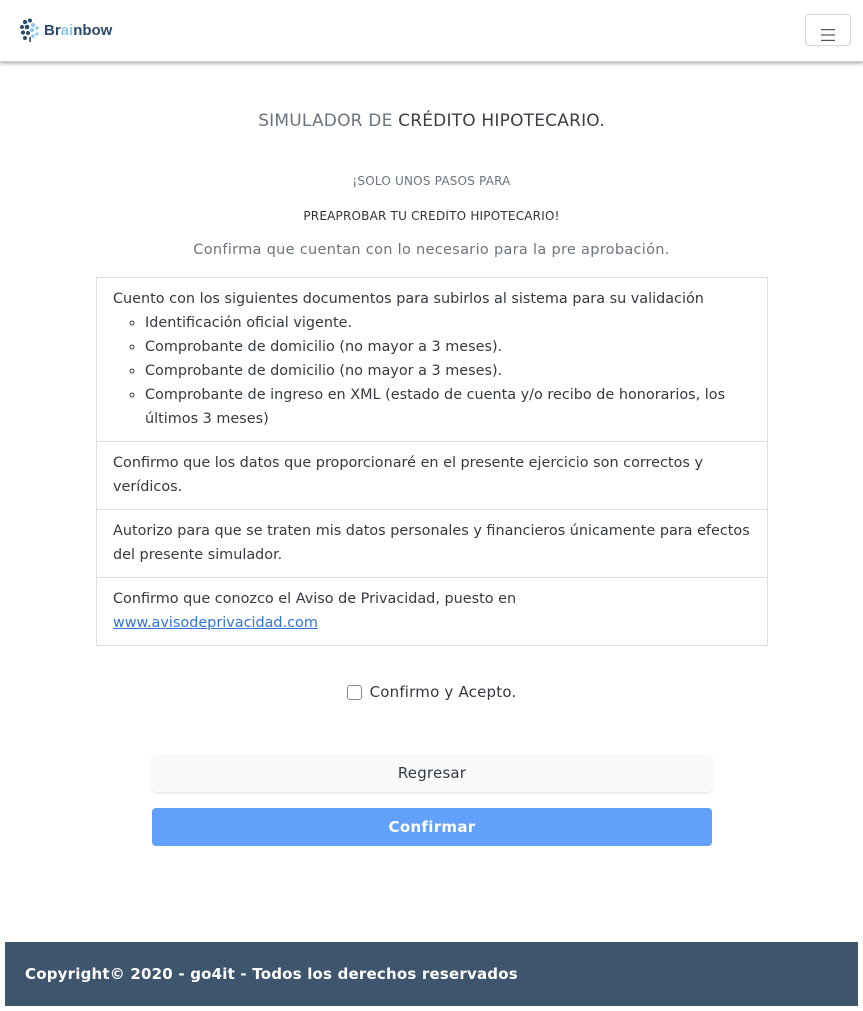  What do you see at coordinates (29, 30) in the screenshot?
I see `brain-logo-icon` at bounding box center [29, 30].